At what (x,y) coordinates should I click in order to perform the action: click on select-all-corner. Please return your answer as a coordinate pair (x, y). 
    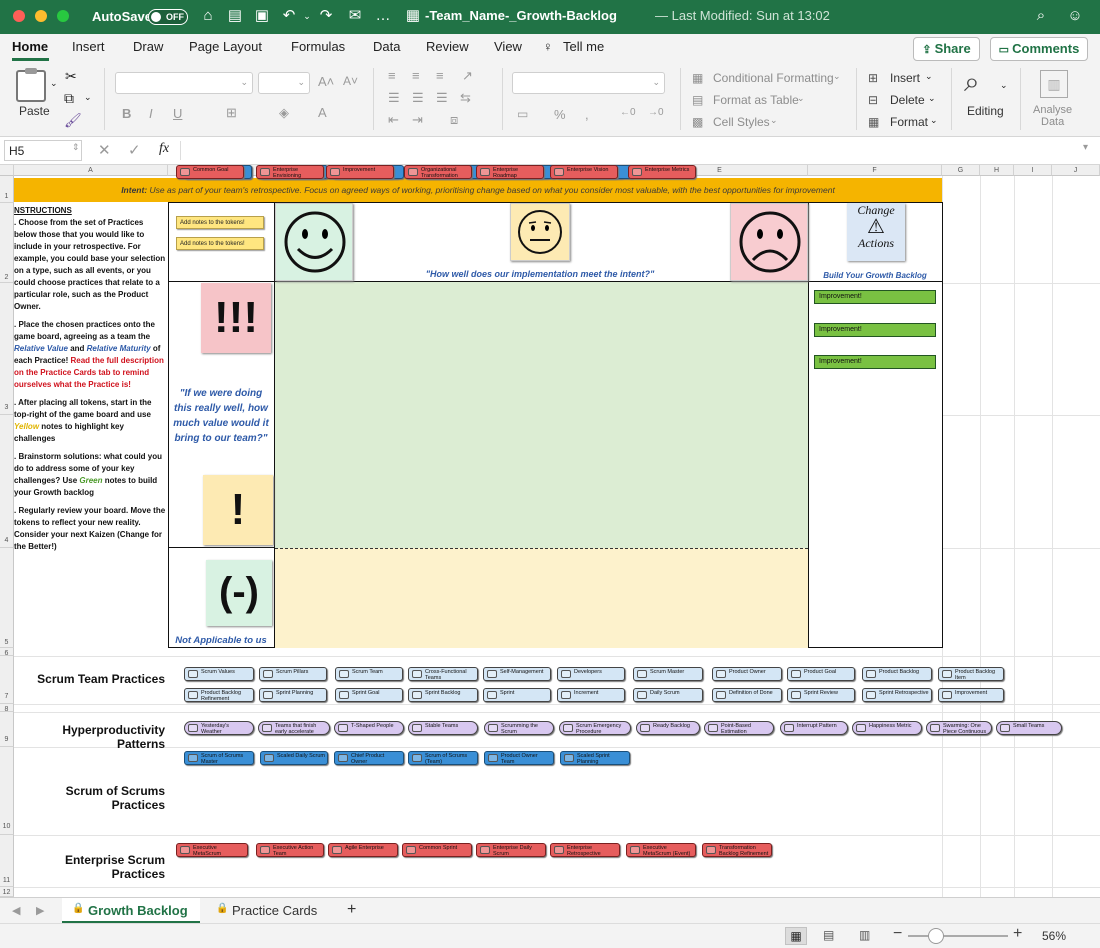
    Looking at the image, I should click on (7, 170).